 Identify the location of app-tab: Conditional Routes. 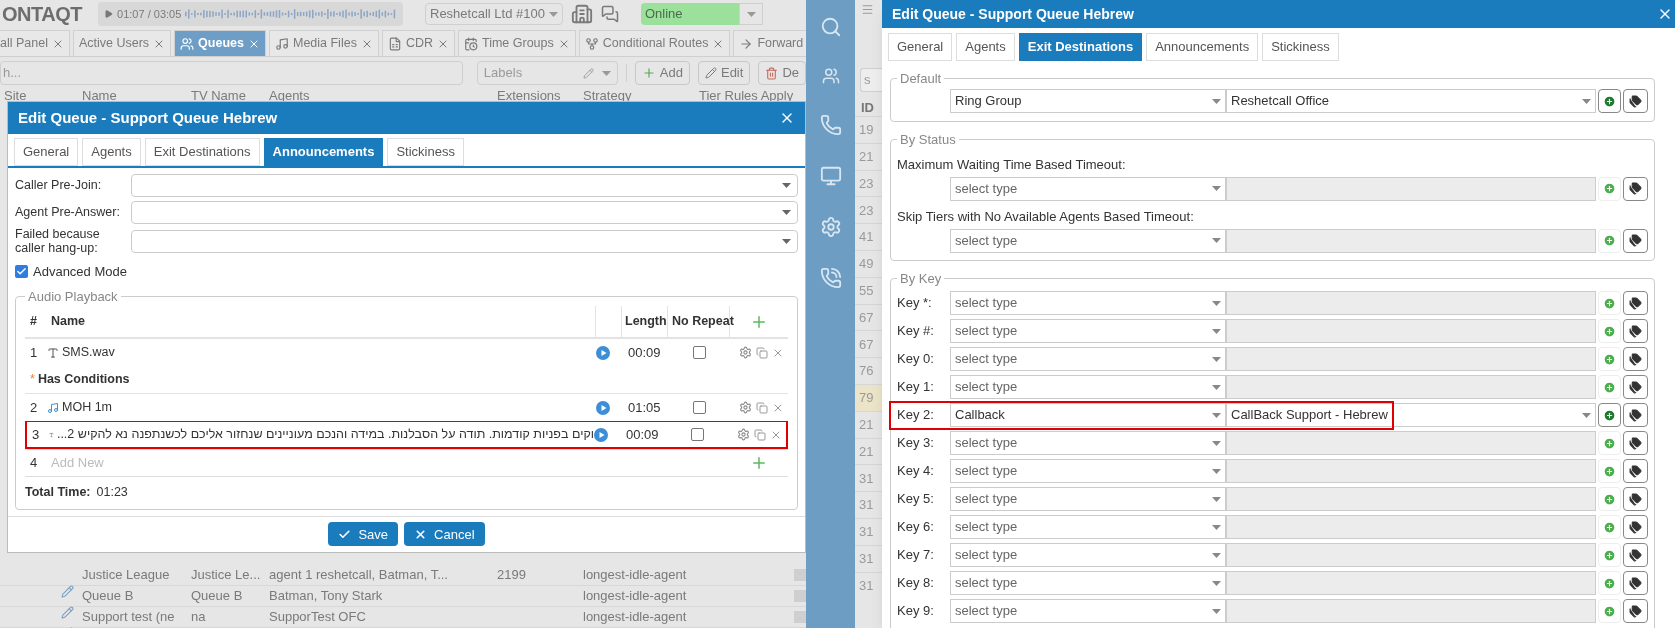
(654, 43).